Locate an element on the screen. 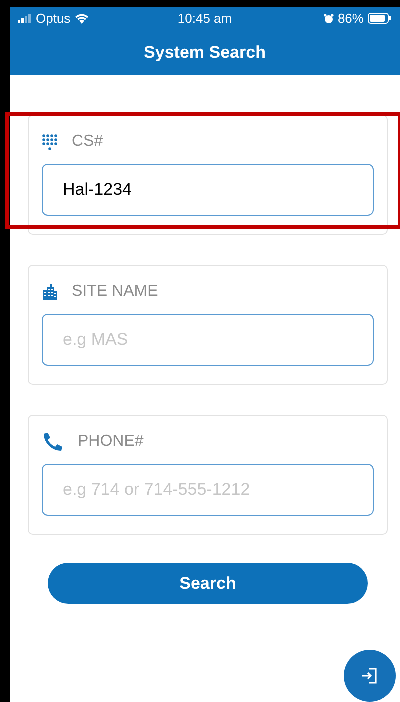  battery-icon is located at coordinates (380, 18).